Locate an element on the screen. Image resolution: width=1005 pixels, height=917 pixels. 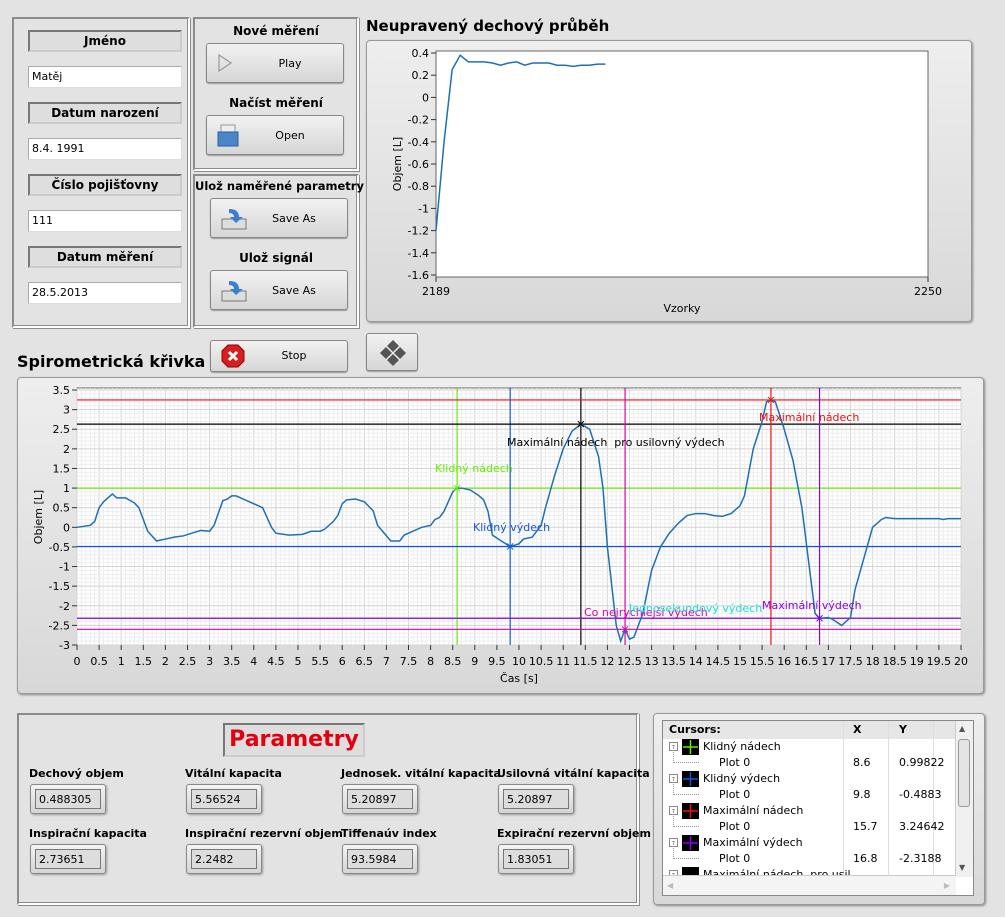
x-tick-label: 6.5 is located at coordinates (365, 661).